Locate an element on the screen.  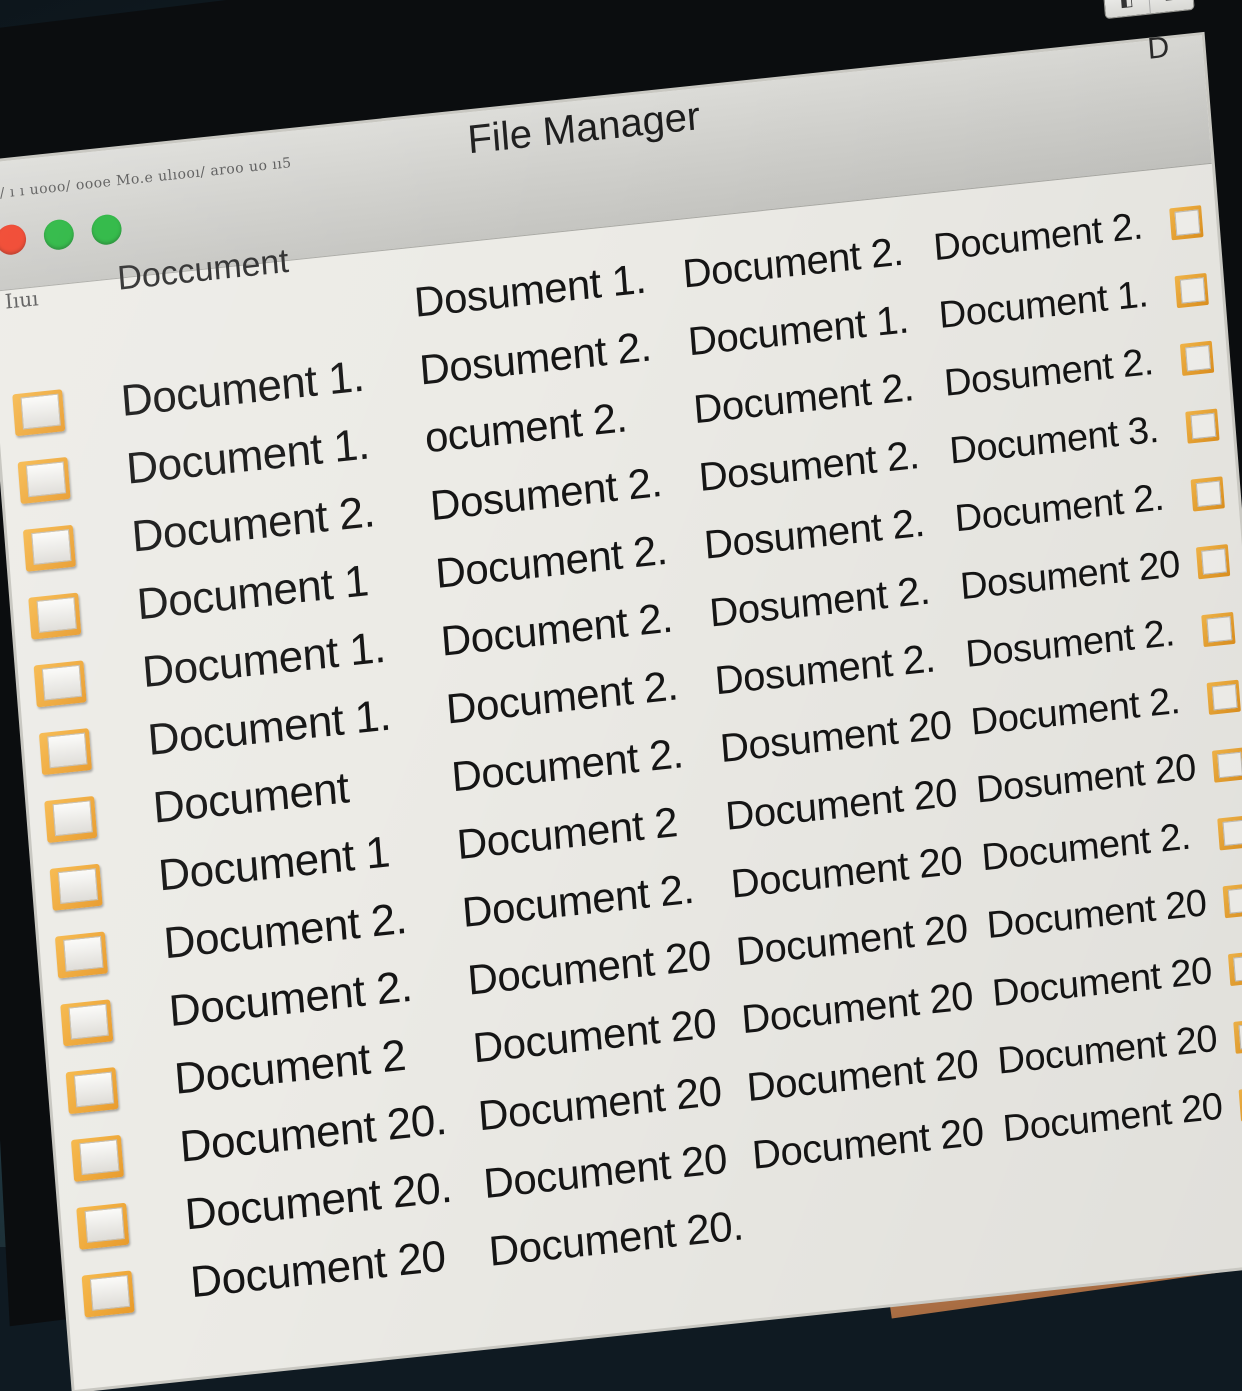
window-buttons is located at coordinates (61, 235).